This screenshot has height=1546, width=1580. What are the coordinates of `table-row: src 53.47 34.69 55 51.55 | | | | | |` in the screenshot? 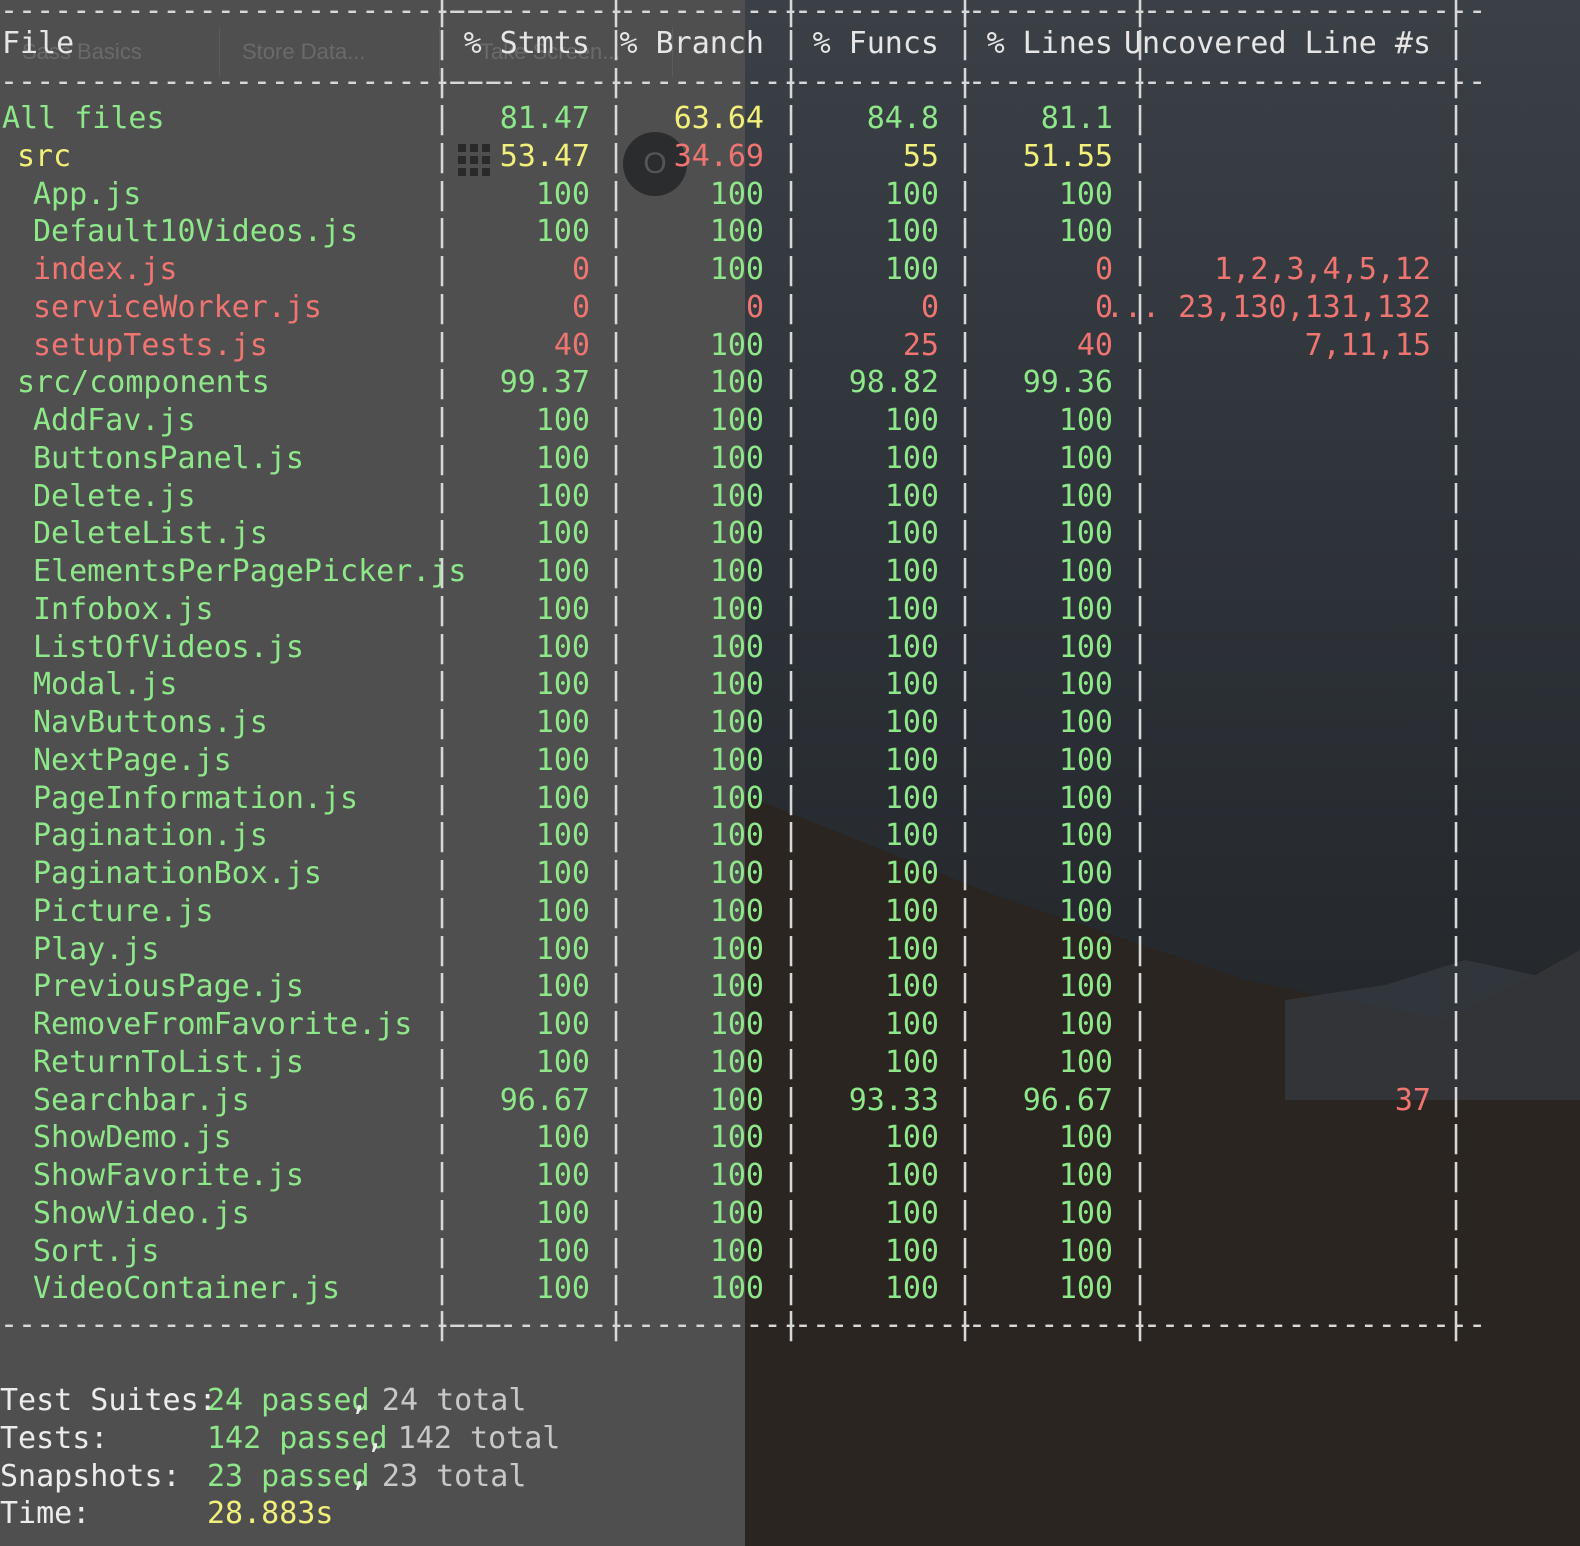 It's located at (790, 157).